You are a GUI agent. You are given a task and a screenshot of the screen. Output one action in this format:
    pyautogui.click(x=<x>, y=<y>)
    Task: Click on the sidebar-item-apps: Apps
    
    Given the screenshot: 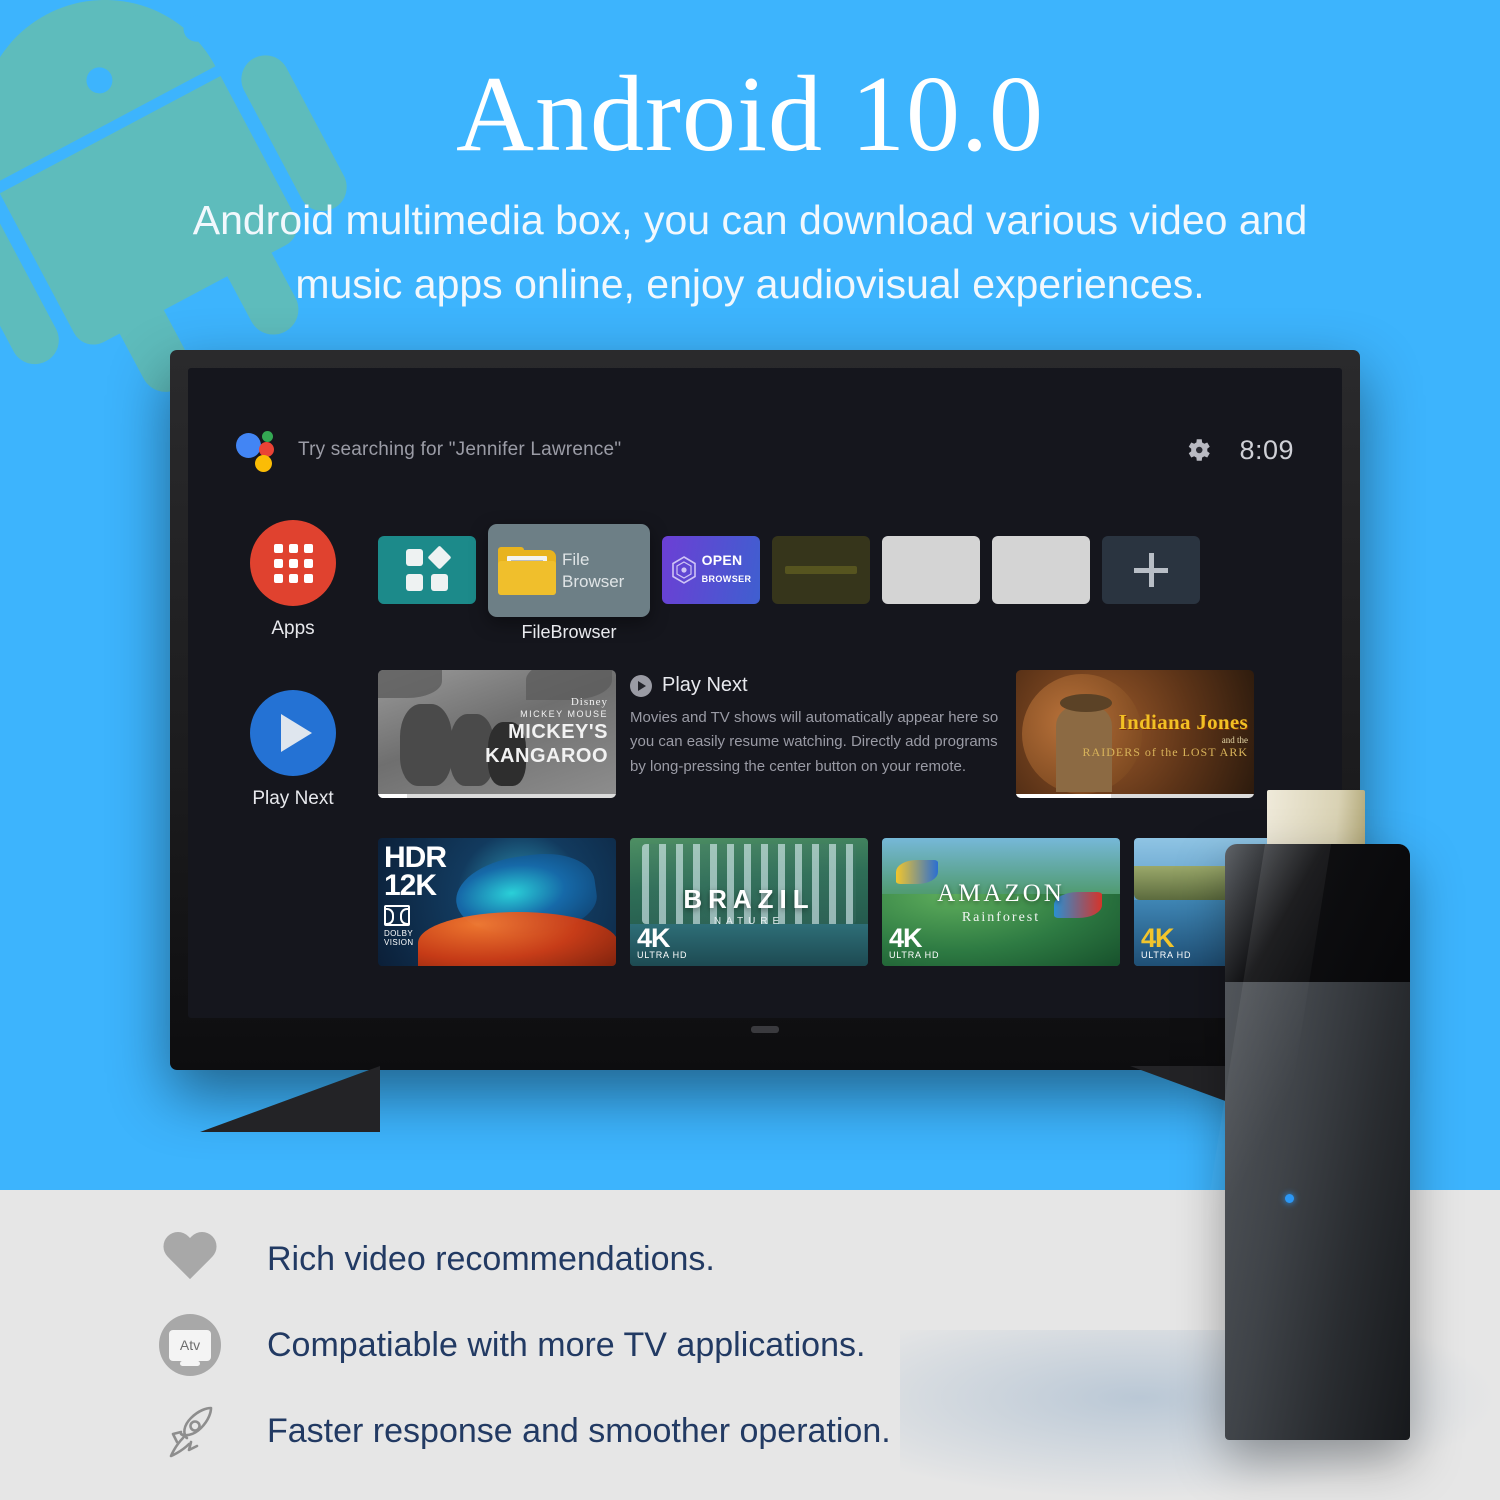 What is the action you would take?
    pyautogui.click(x=293, y=580)
    